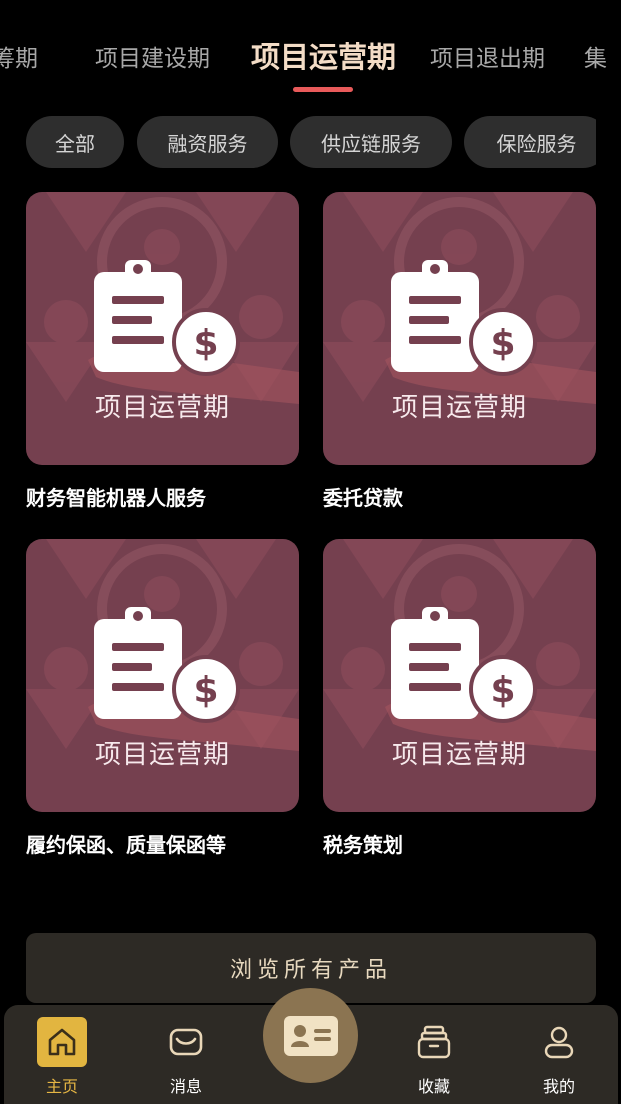 The height and width of the screenshot is (1104, 621). I want to click on chip-financing: 融资服务, so click(207, 142).